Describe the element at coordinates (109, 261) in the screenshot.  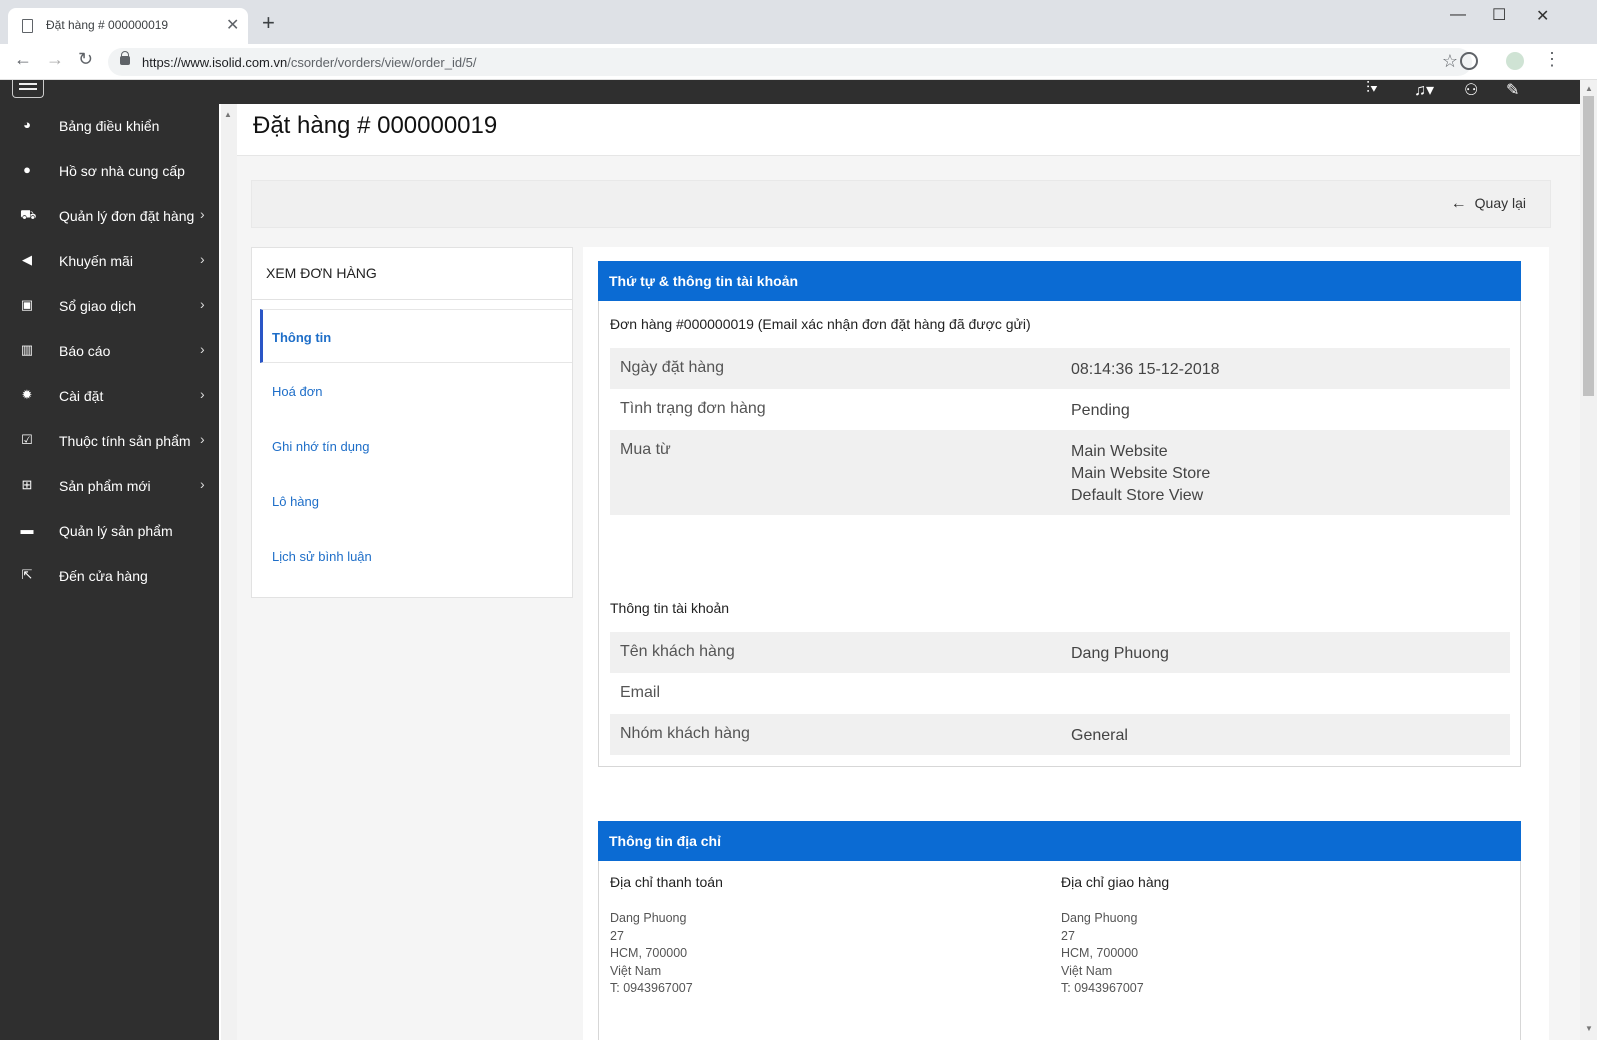
I see `sidebar-item-promotions: ◀ Khuyến mãi ›` at that location.